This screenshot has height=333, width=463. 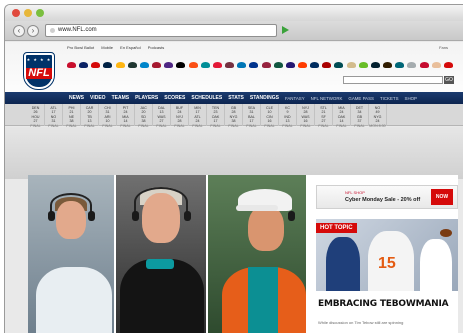 What do you see at coordinates (285, 30) in the screenshot?
I see `go-arrow-icon` at bounding box center [285, 30].